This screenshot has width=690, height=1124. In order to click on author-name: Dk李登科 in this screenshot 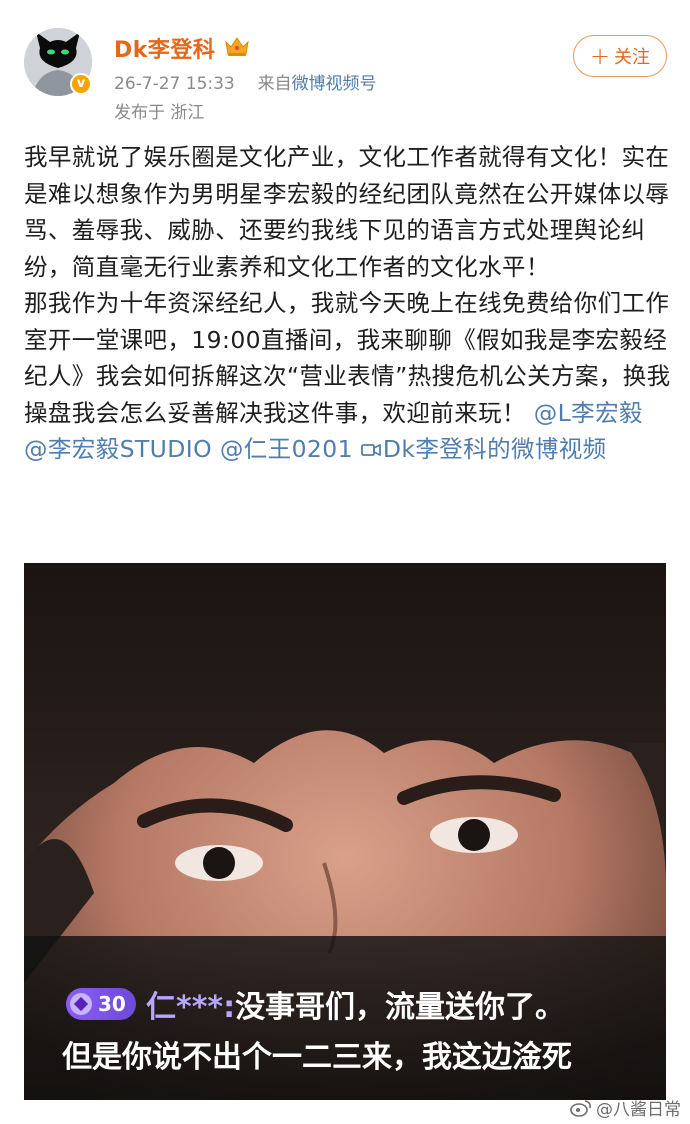, I will do `click(164, 48)`.